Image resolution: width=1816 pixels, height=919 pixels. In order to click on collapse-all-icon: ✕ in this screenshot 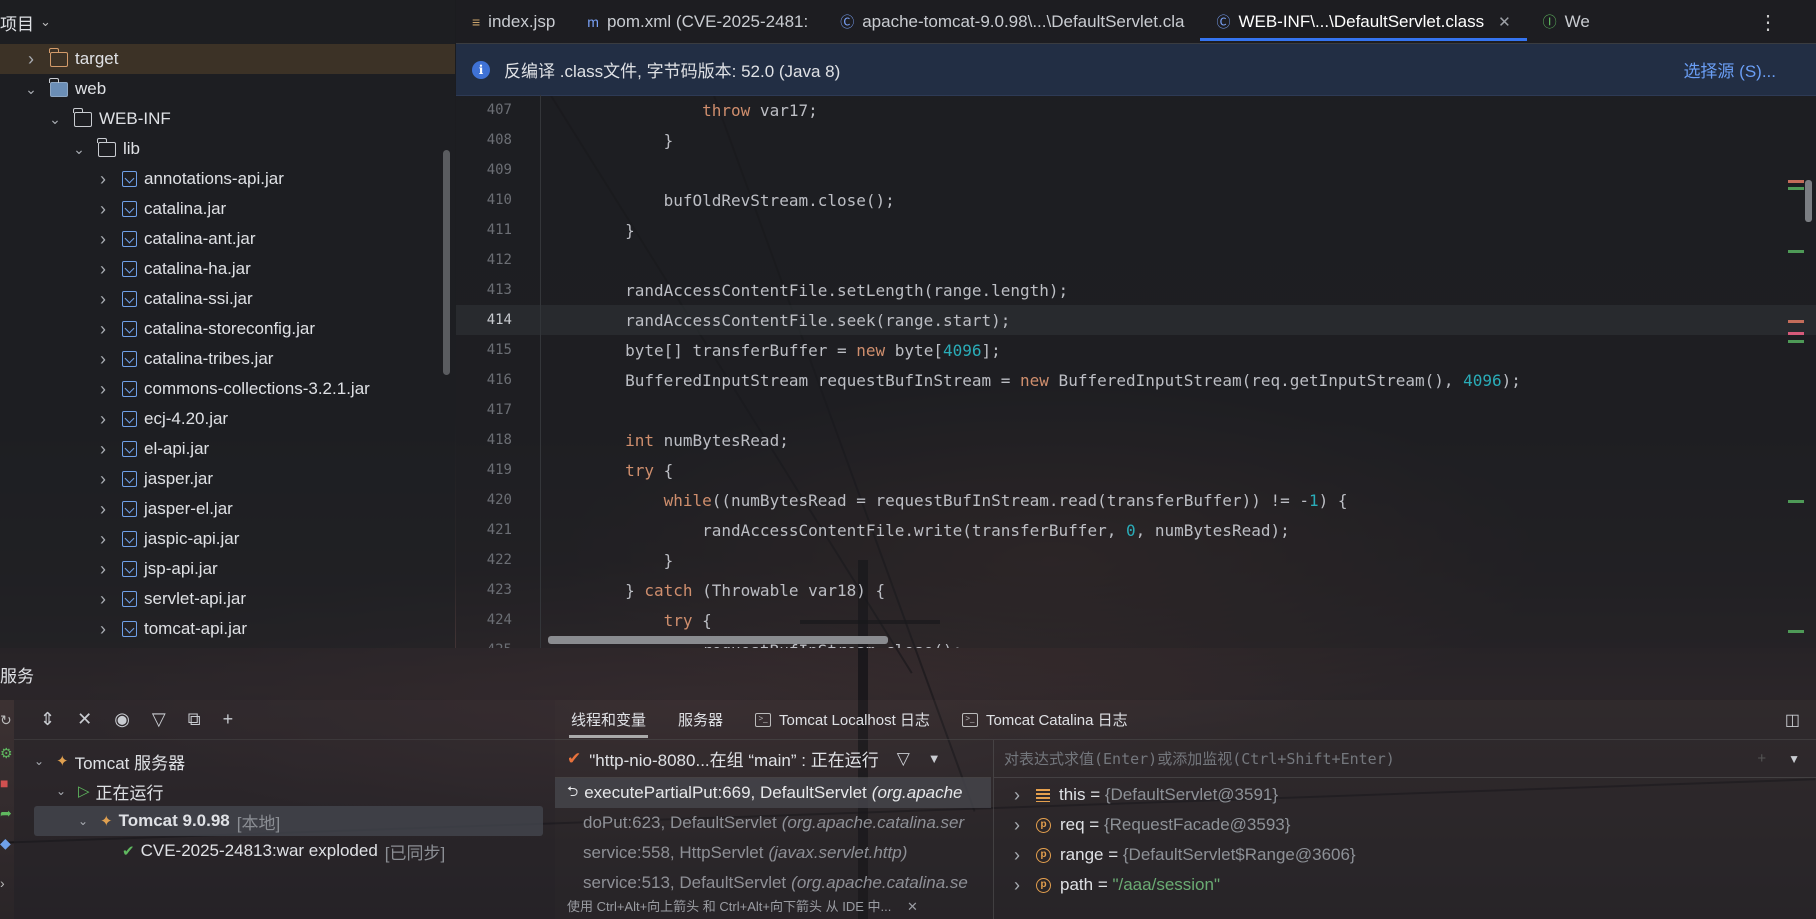, I will do `click(84, 719)`.